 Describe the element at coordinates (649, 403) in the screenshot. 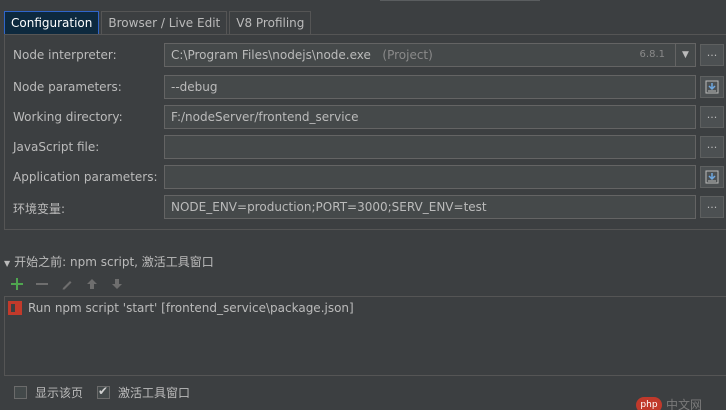

I see `watermark-badge: php` at that location.